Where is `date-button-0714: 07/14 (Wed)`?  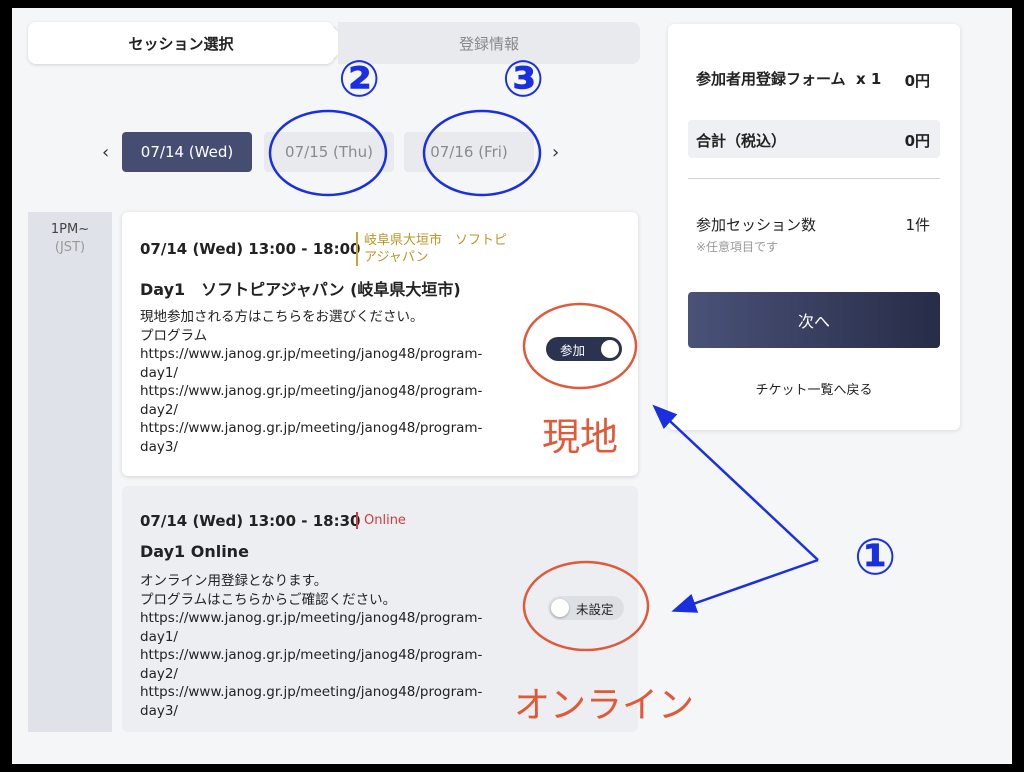 date-button-0714: 07/14 (Wed) is located at coordinates (187, 152).